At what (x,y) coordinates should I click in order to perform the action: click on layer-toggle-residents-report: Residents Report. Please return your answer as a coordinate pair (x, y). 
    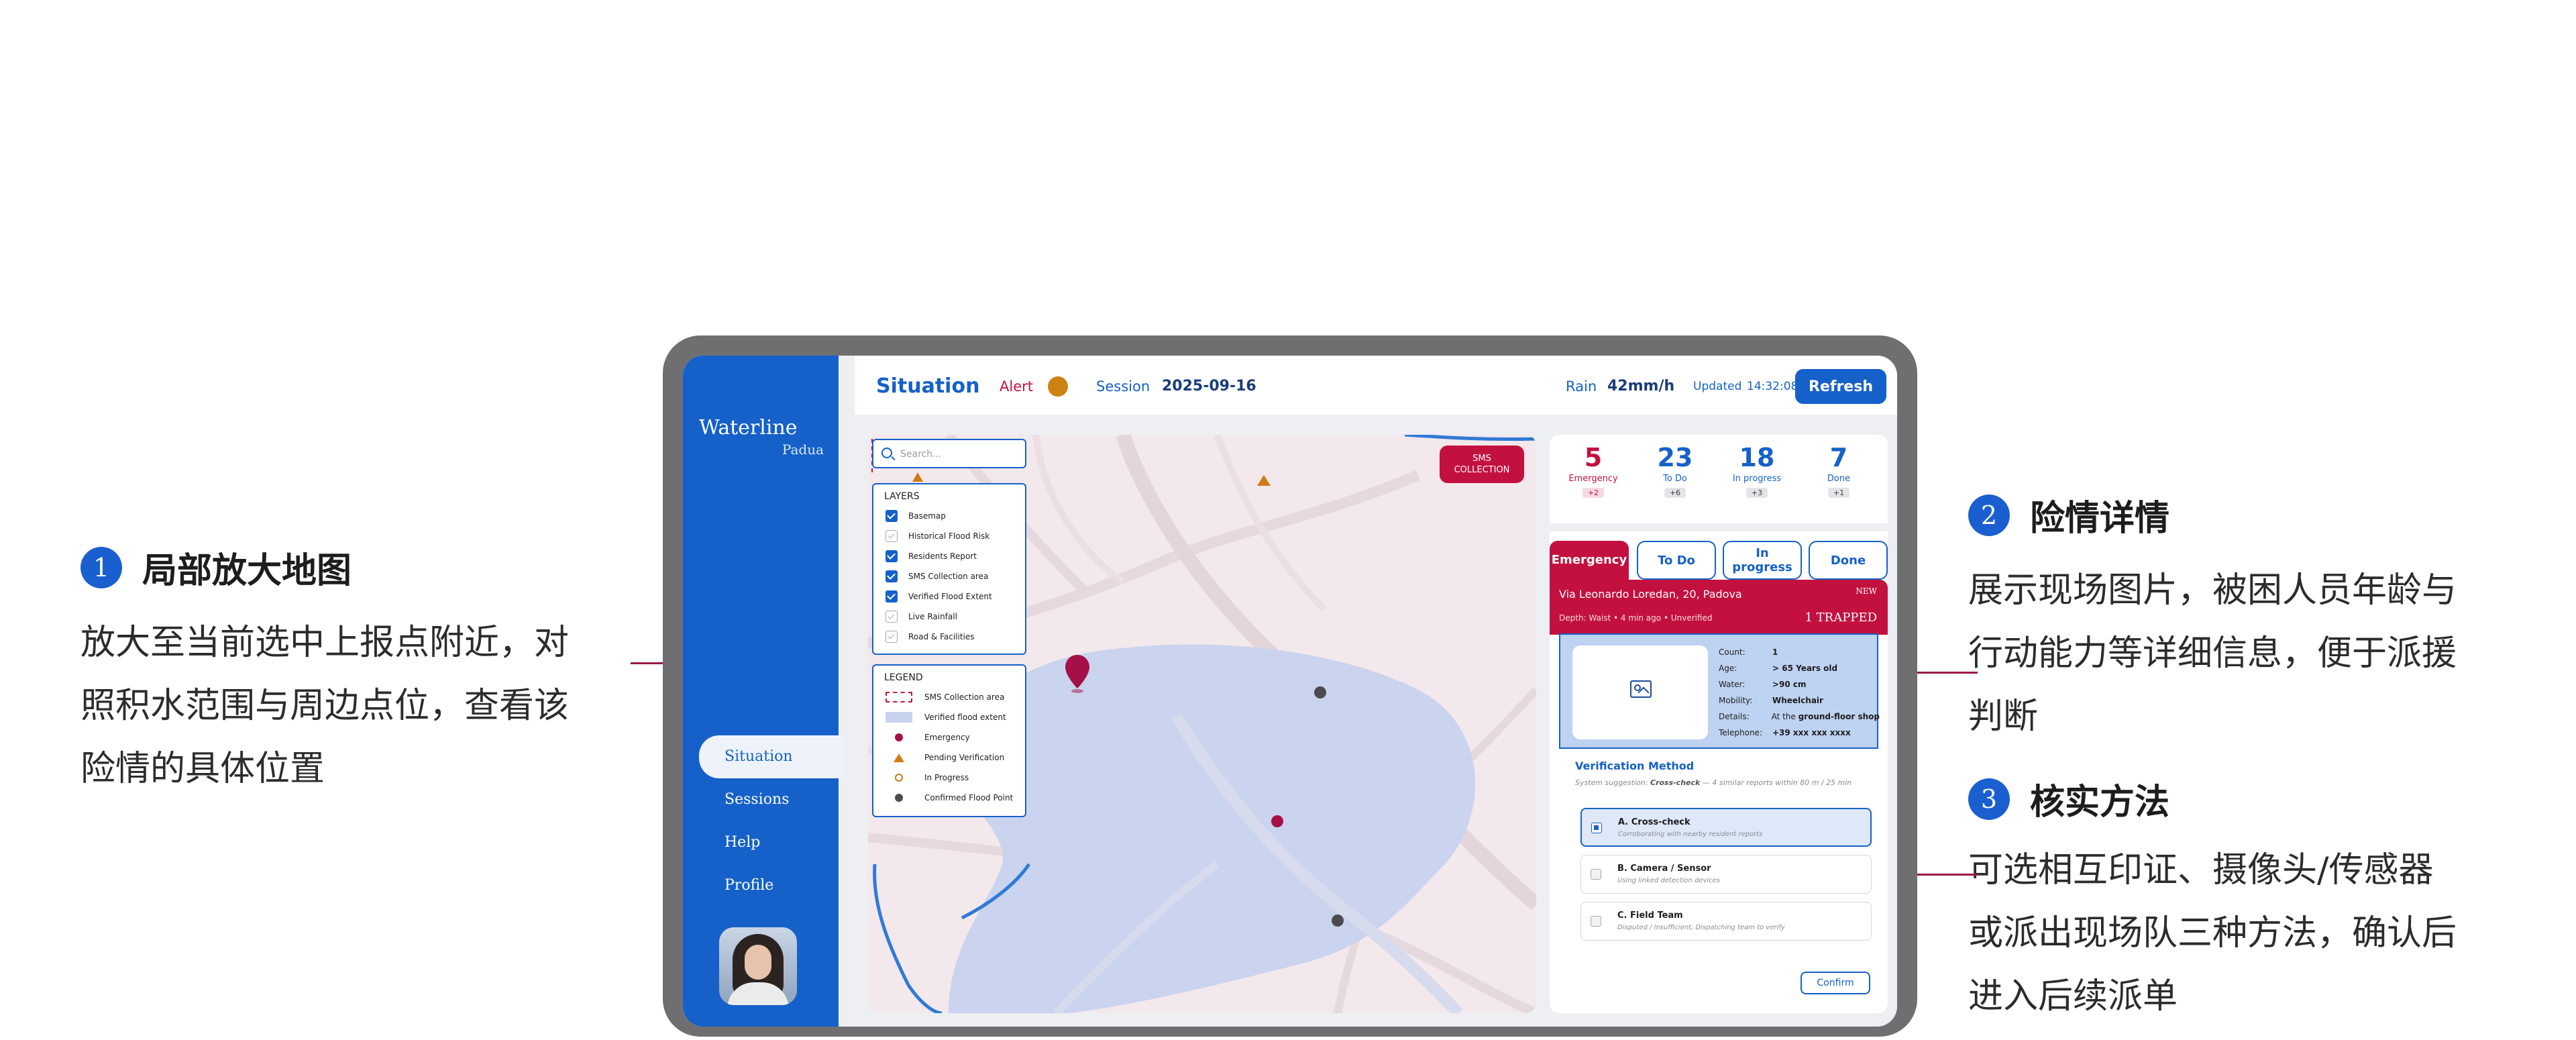
    Looking at the image, I should click on (931, 556).